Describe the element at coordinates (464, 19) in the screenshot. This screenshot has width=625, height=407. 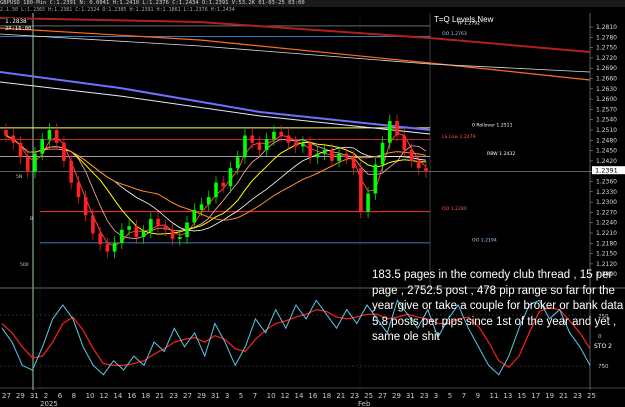
I see `panel-title: T=Q Levels New` at that location.